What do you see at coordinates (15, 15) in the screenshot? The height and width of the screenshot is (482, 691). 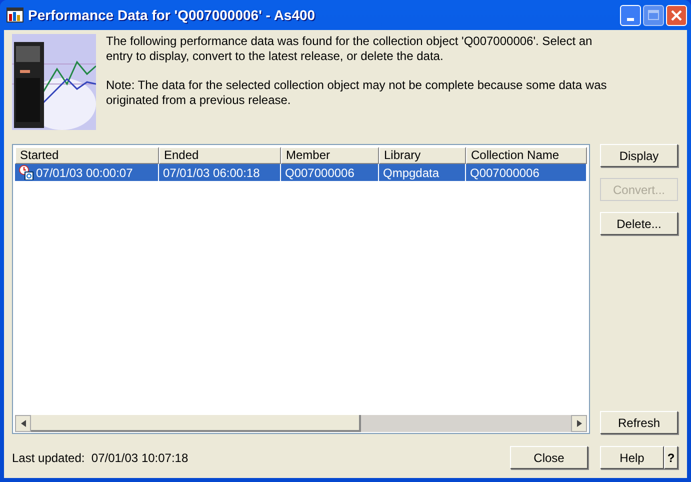 I see `app-icon` at bounding box center [15, 15].